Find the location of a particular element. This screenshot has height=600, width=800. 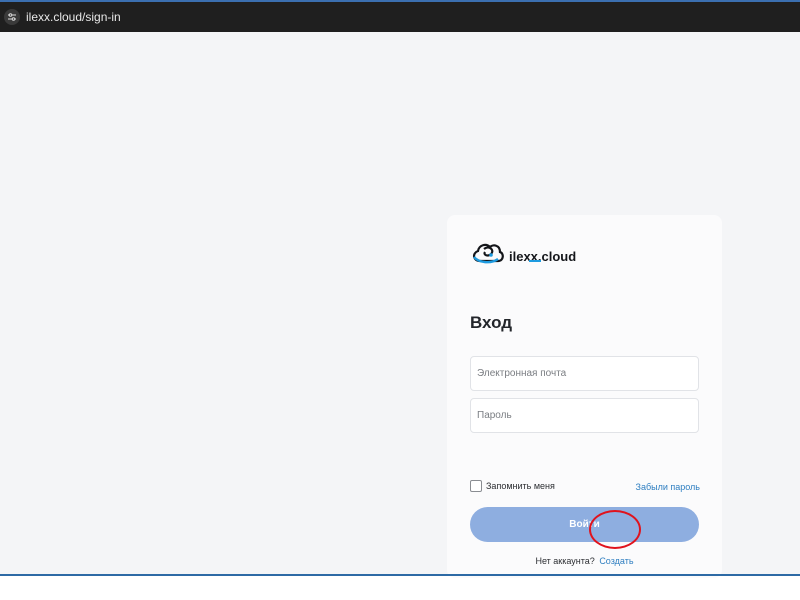

no-account-text: Нет аккаунта? is located at coordinates (565, 561).